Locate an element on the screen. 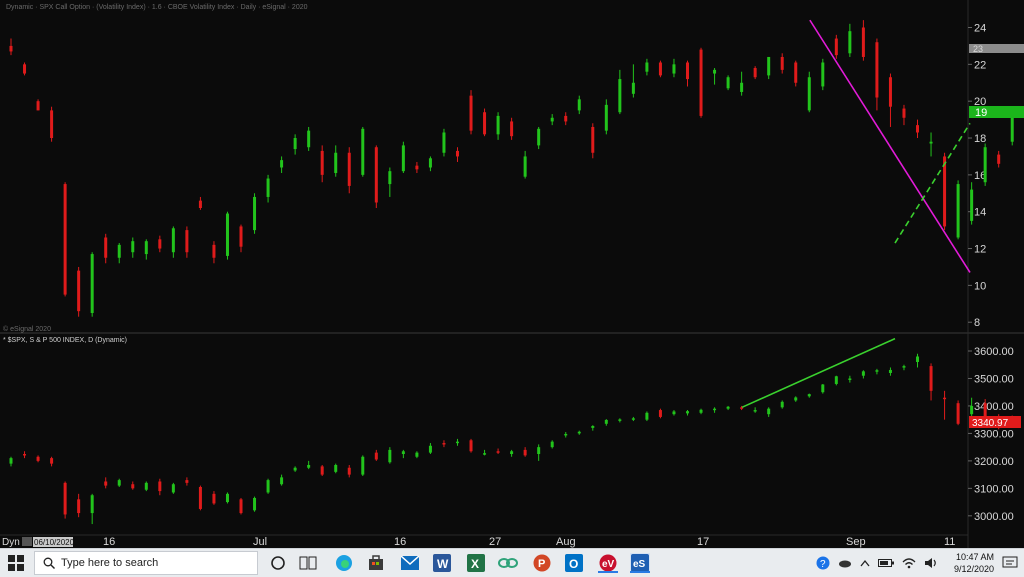 The height and width of the screenshot is (577, 1024). help-icon: ? is located at coordinates (823, 563).